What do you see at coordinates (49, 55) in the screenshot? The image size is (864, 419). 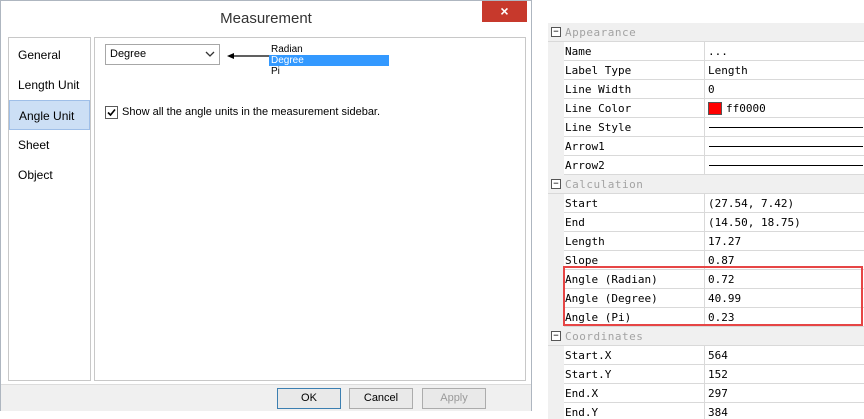 I see `sidebar-item-general: General` at bounding box center [49, 55].